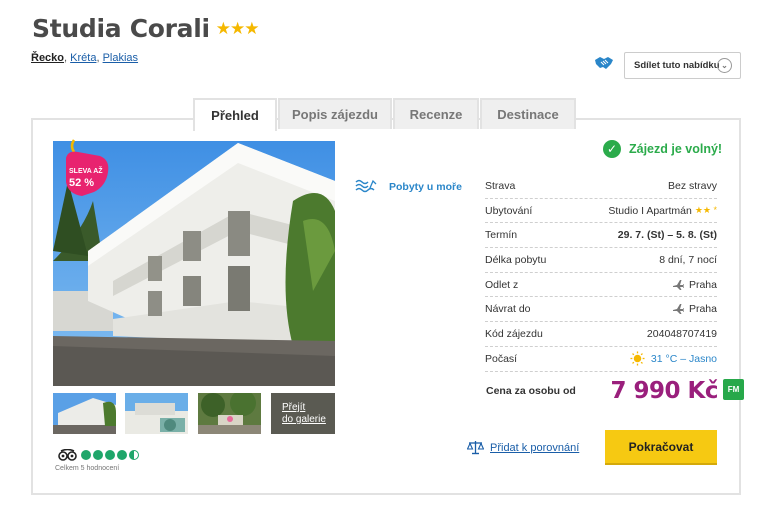  Describe the element at coordinates (528, 113) in the screenshot. I see `tab-destination: Destinace` at that location.